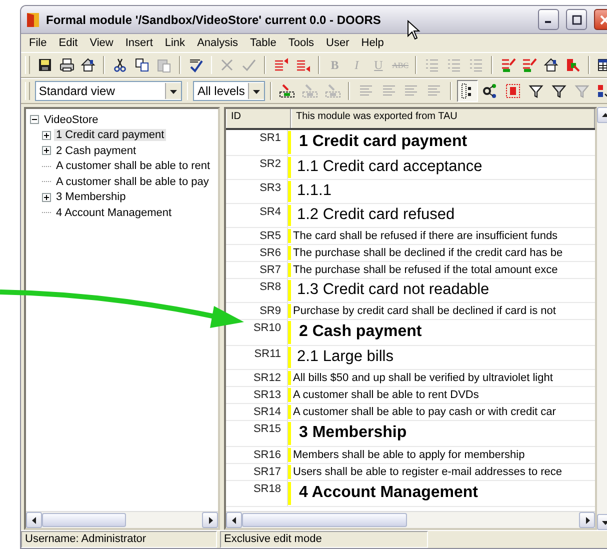  What do you see at coordinates (345, 357) in the screenshot?
I see `heading-text: 2.1 Large bills` at bounding box center [345, 357].